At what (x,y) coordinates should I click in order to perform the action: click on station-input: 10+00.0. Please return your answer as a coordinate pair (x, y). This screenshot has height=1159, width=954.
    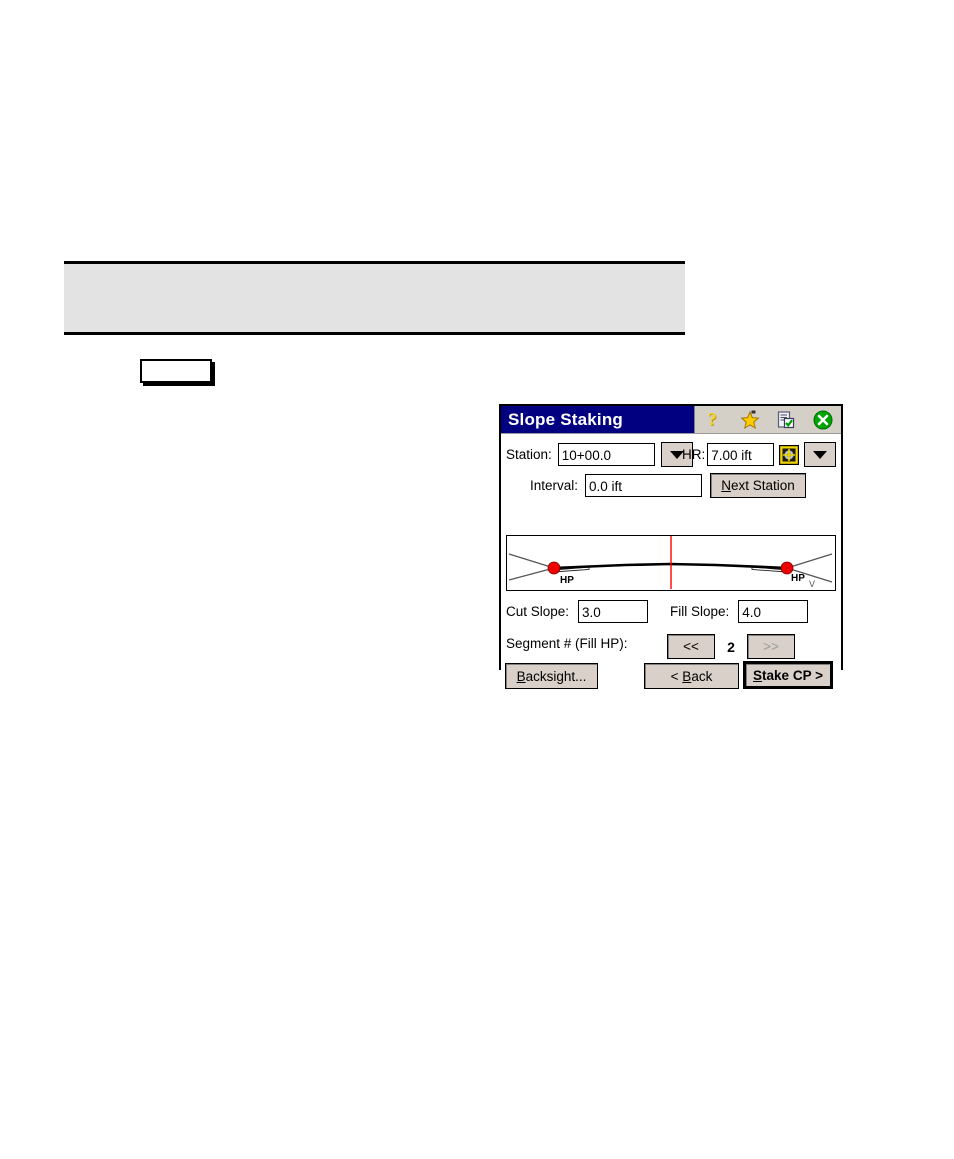
    Looking at the image, I should click on (606, 454).